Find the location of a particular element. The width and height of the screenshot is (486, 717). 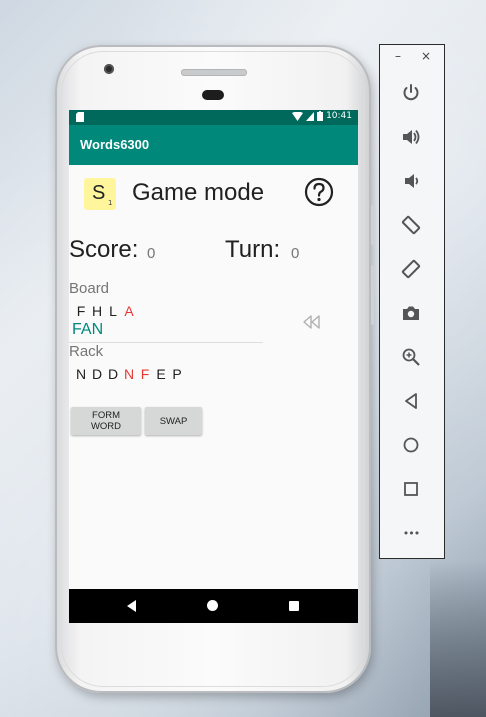

phone-side-button is located at coordinates (372, 225).